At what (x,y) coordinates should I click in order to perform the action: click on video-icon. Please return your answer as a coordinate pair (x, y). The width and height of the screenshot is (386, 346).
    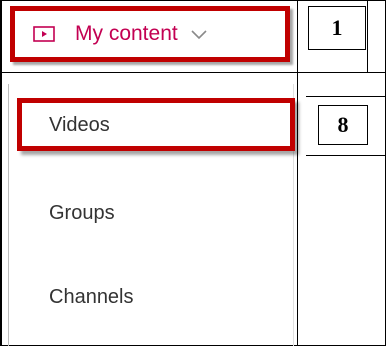
    Looking at the image, I should click on (44, 34).